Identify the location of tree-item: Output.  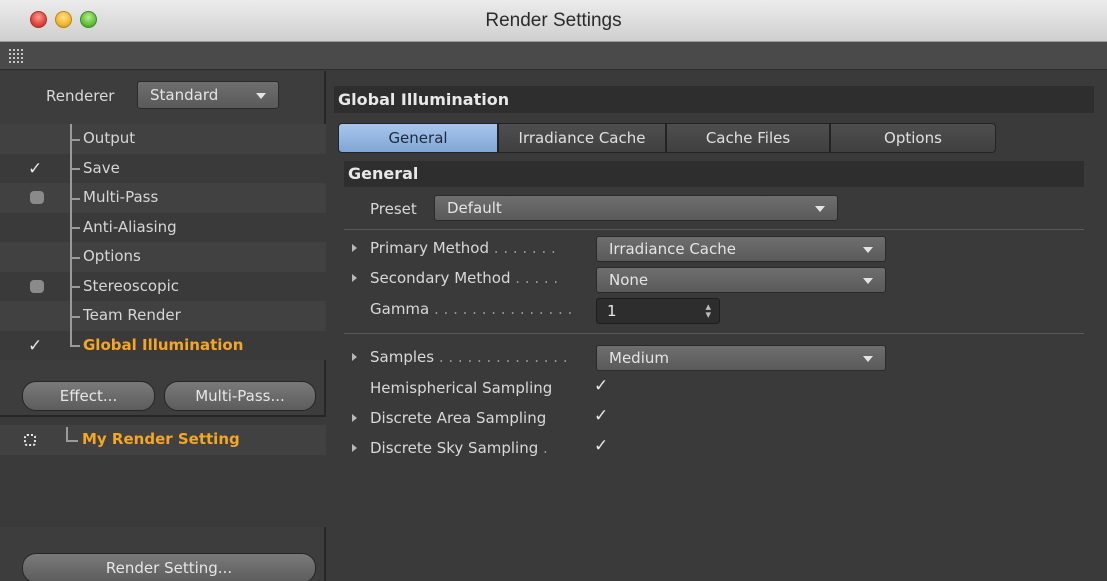
(163, 139).